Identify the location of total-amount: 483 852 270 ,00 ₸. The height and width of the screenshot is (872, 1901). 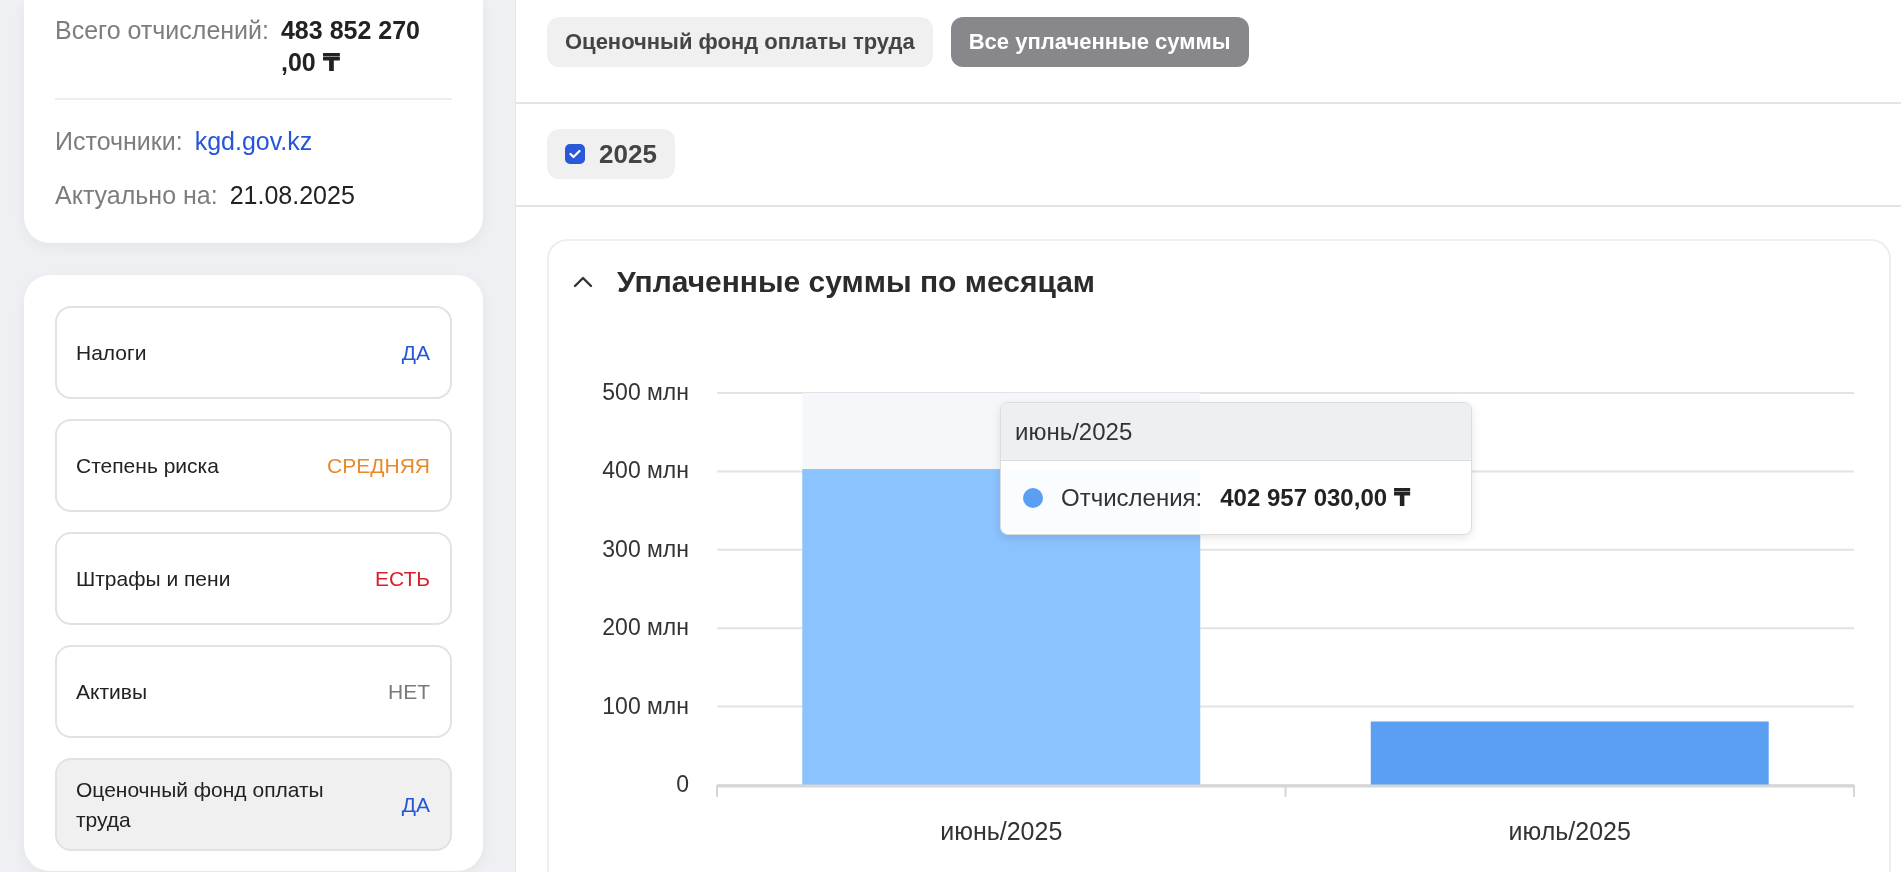
(350, 46).